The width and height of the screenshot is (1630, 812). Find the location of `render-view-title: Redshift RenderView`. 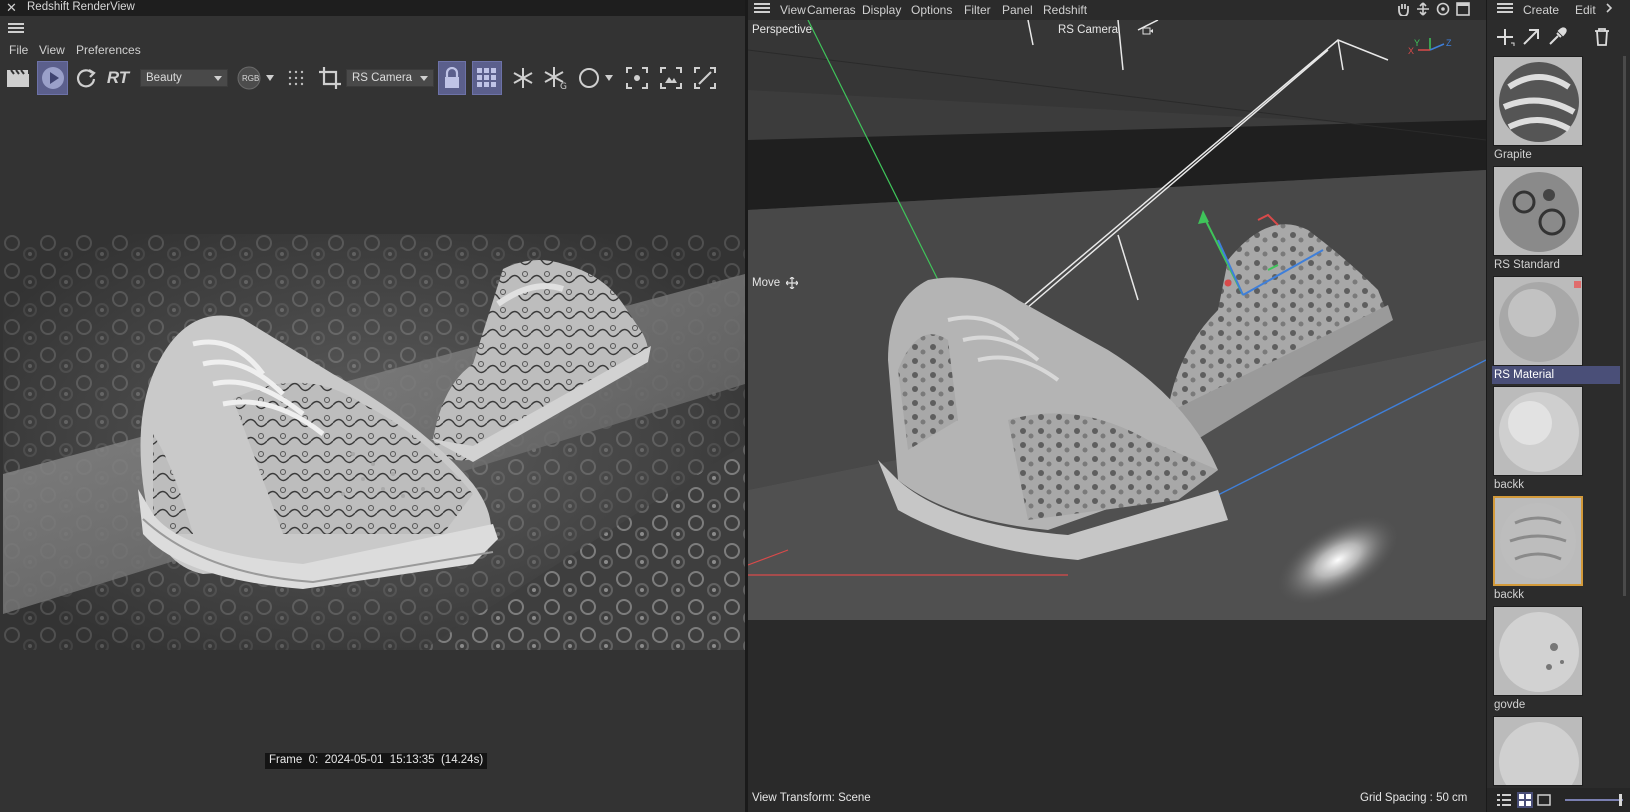

render-view-title: Redshift RenderView is located at coordinates (81, 7).